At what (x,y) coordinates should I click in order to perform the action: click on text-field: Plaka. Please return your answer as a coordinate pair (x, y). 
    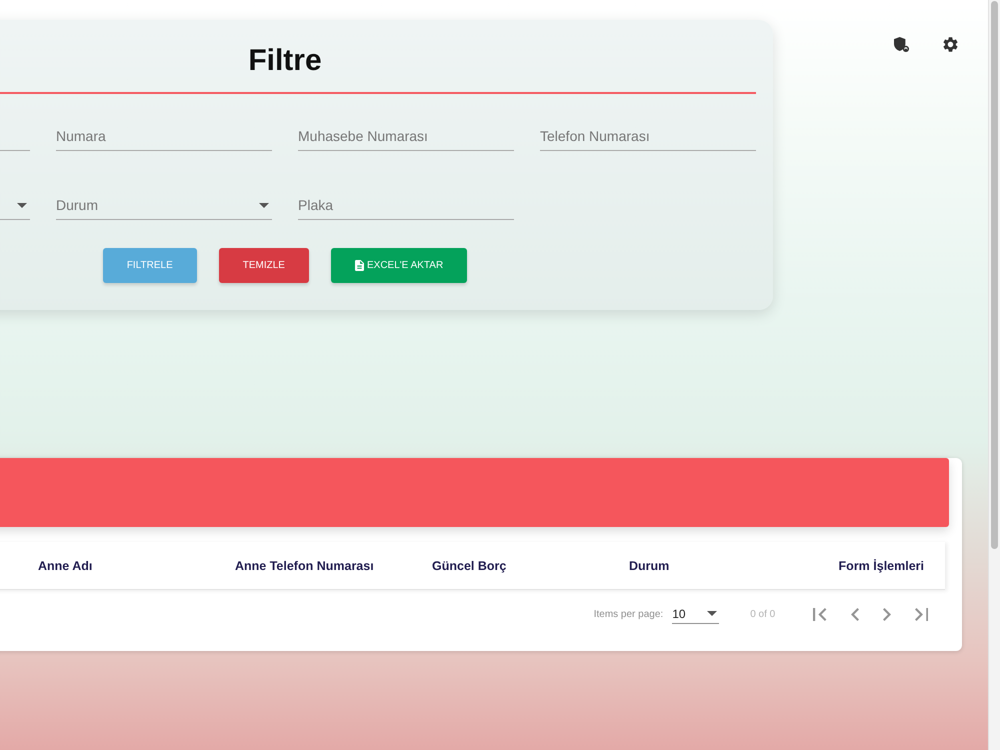
    Looking at the image, I should click on (406, 205).